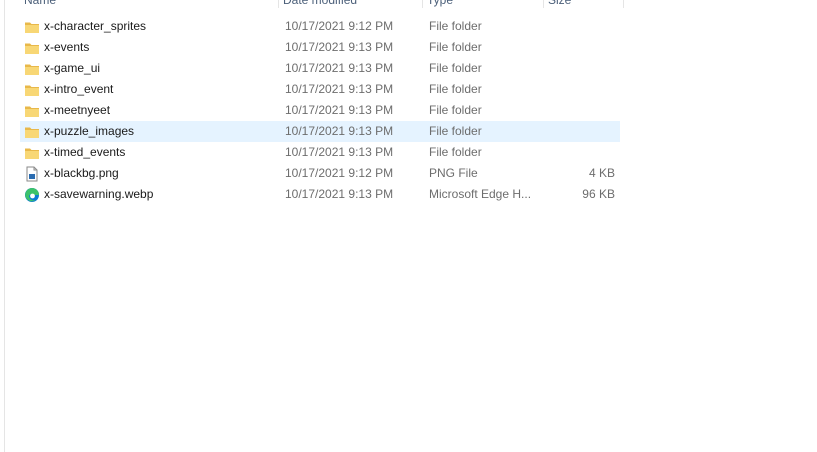 The height and width of the screenshot is (452, 817). I want to click on file-name: x-meetnyeet, so click(77, 110).